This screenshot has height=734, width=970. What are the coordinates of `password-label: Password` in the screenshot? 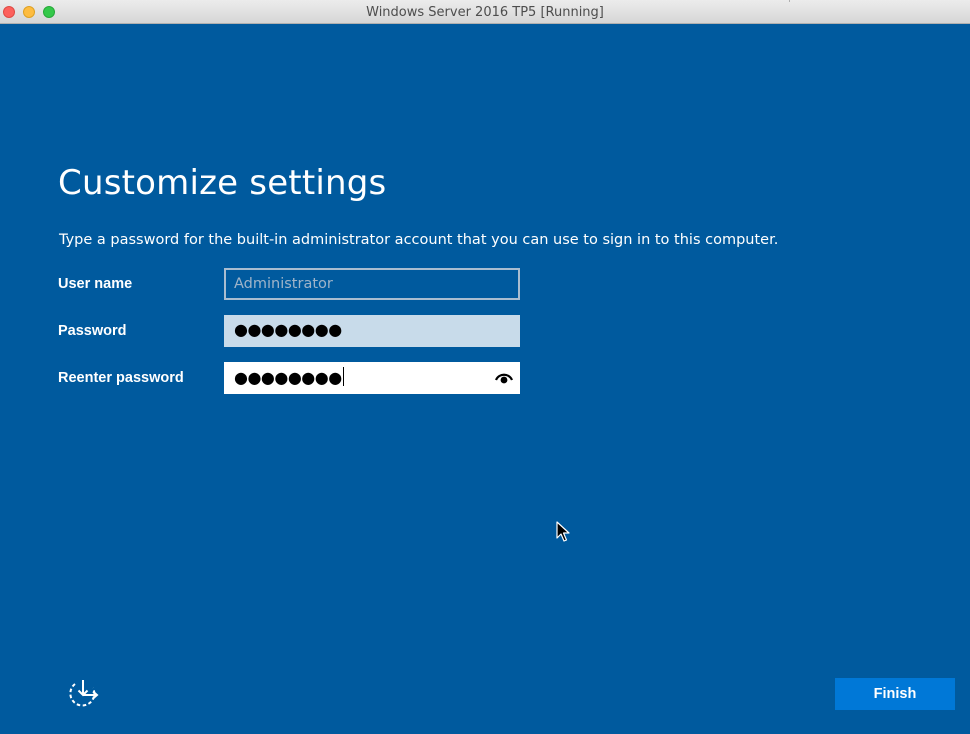 It's located at (92, 331).